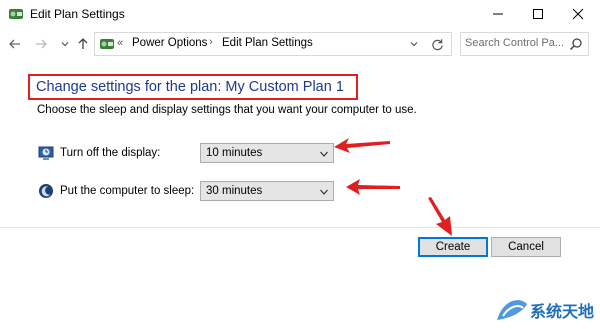 This screenshot has width=600, height=329. I want to click on close-icon, so click(578, 14).